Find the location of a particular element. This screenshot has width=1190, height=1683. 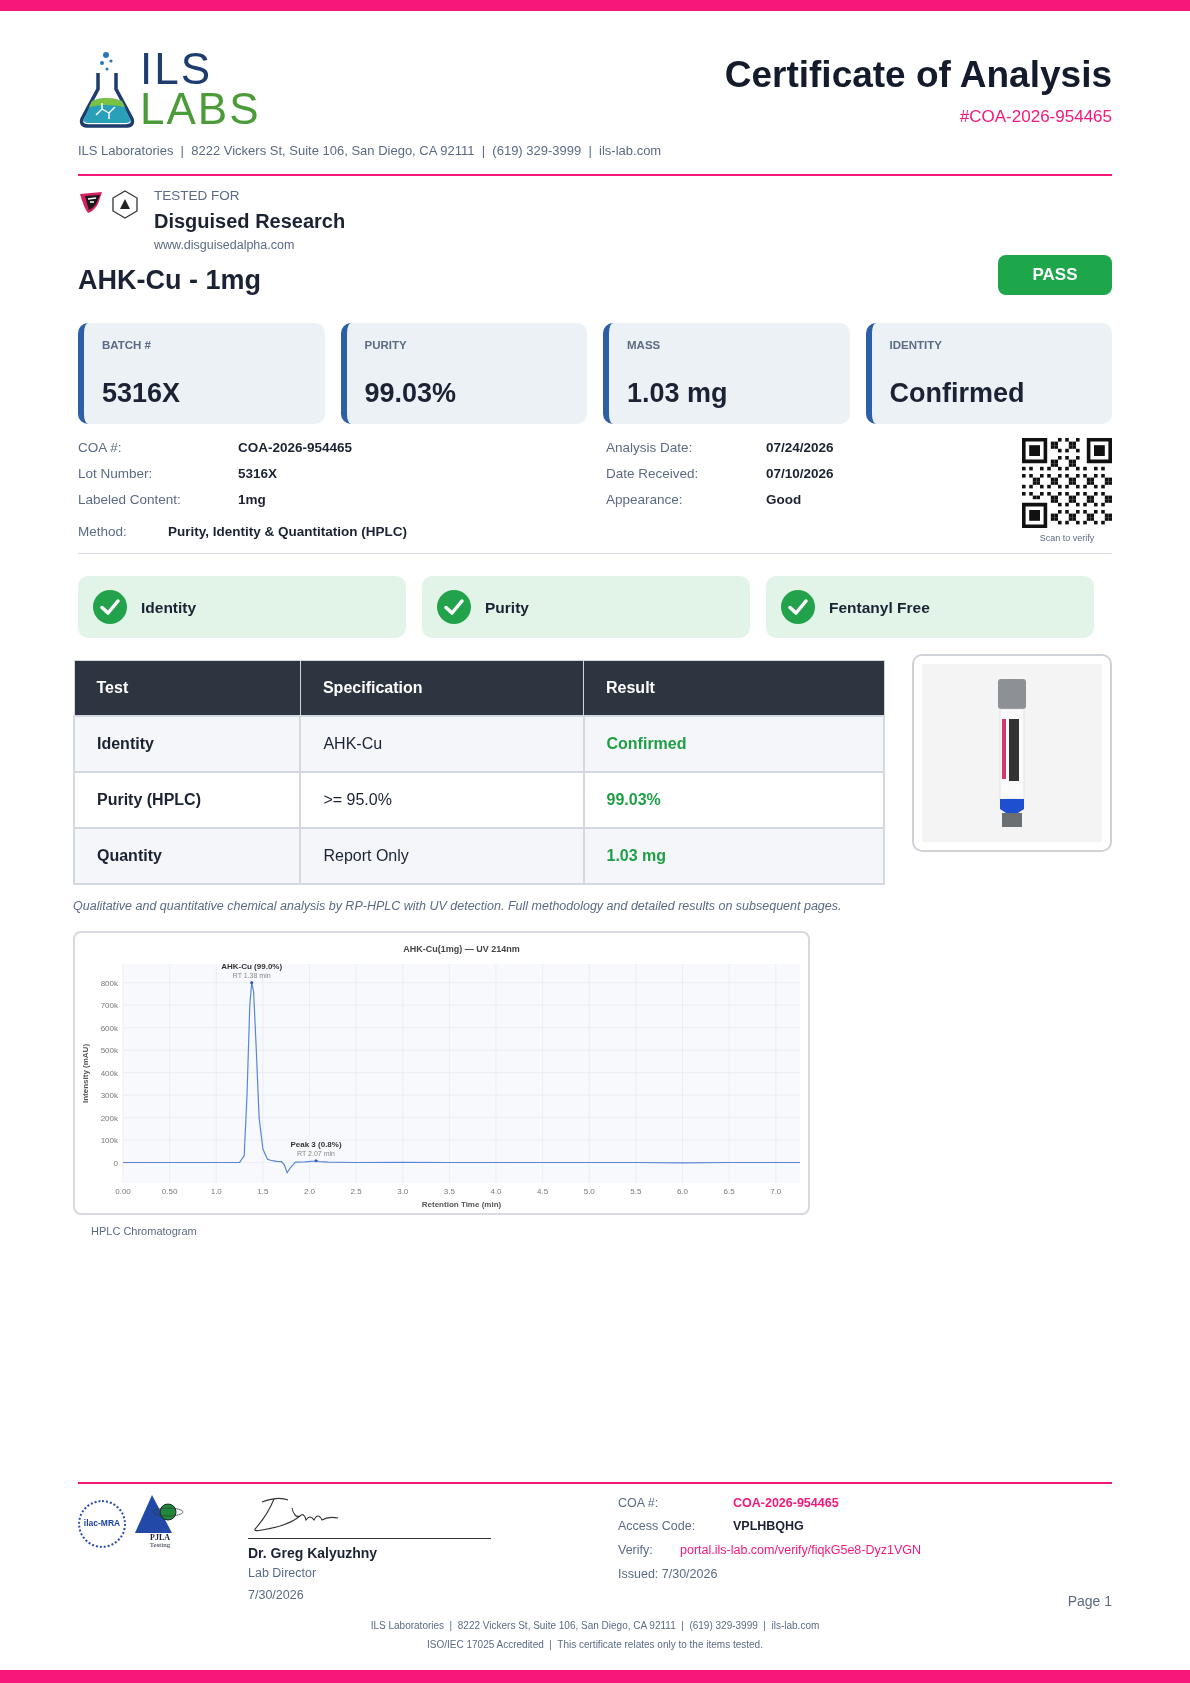

x-tick-label: 6.0 is located at coordinates (682, 1191).